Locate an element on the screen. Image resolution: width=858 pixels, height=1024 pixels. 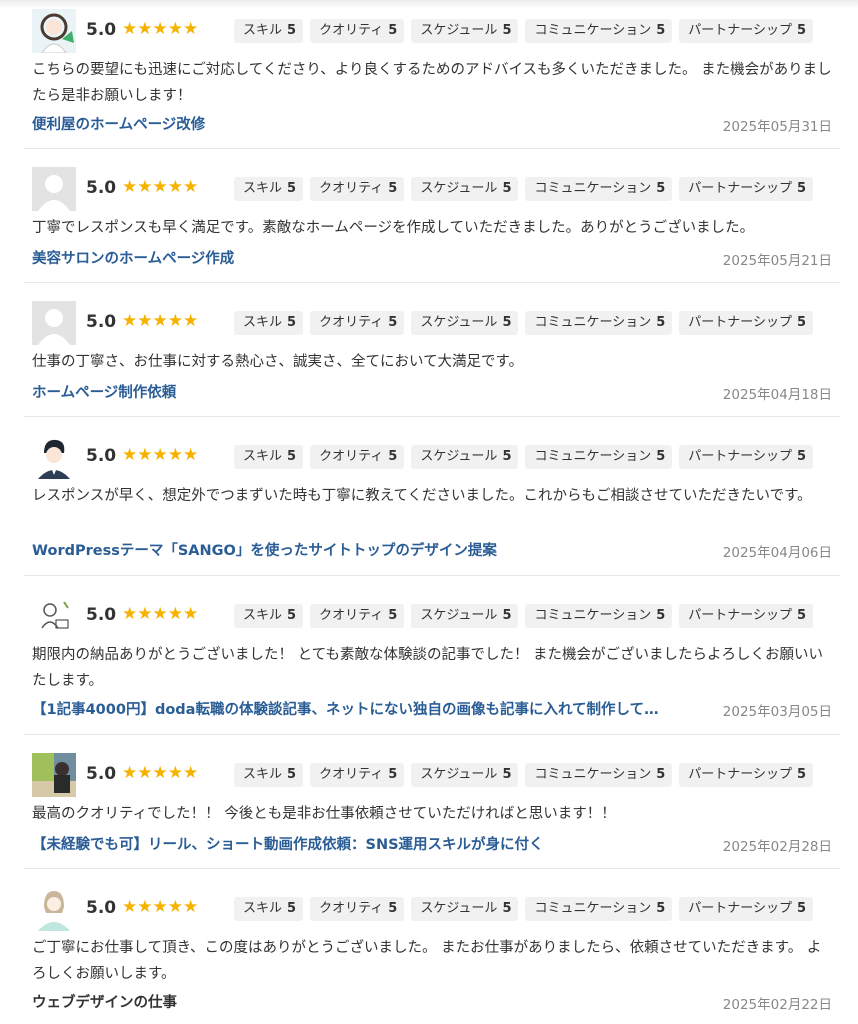
woman-illustration-avatar is located at coordinates (54, 31).